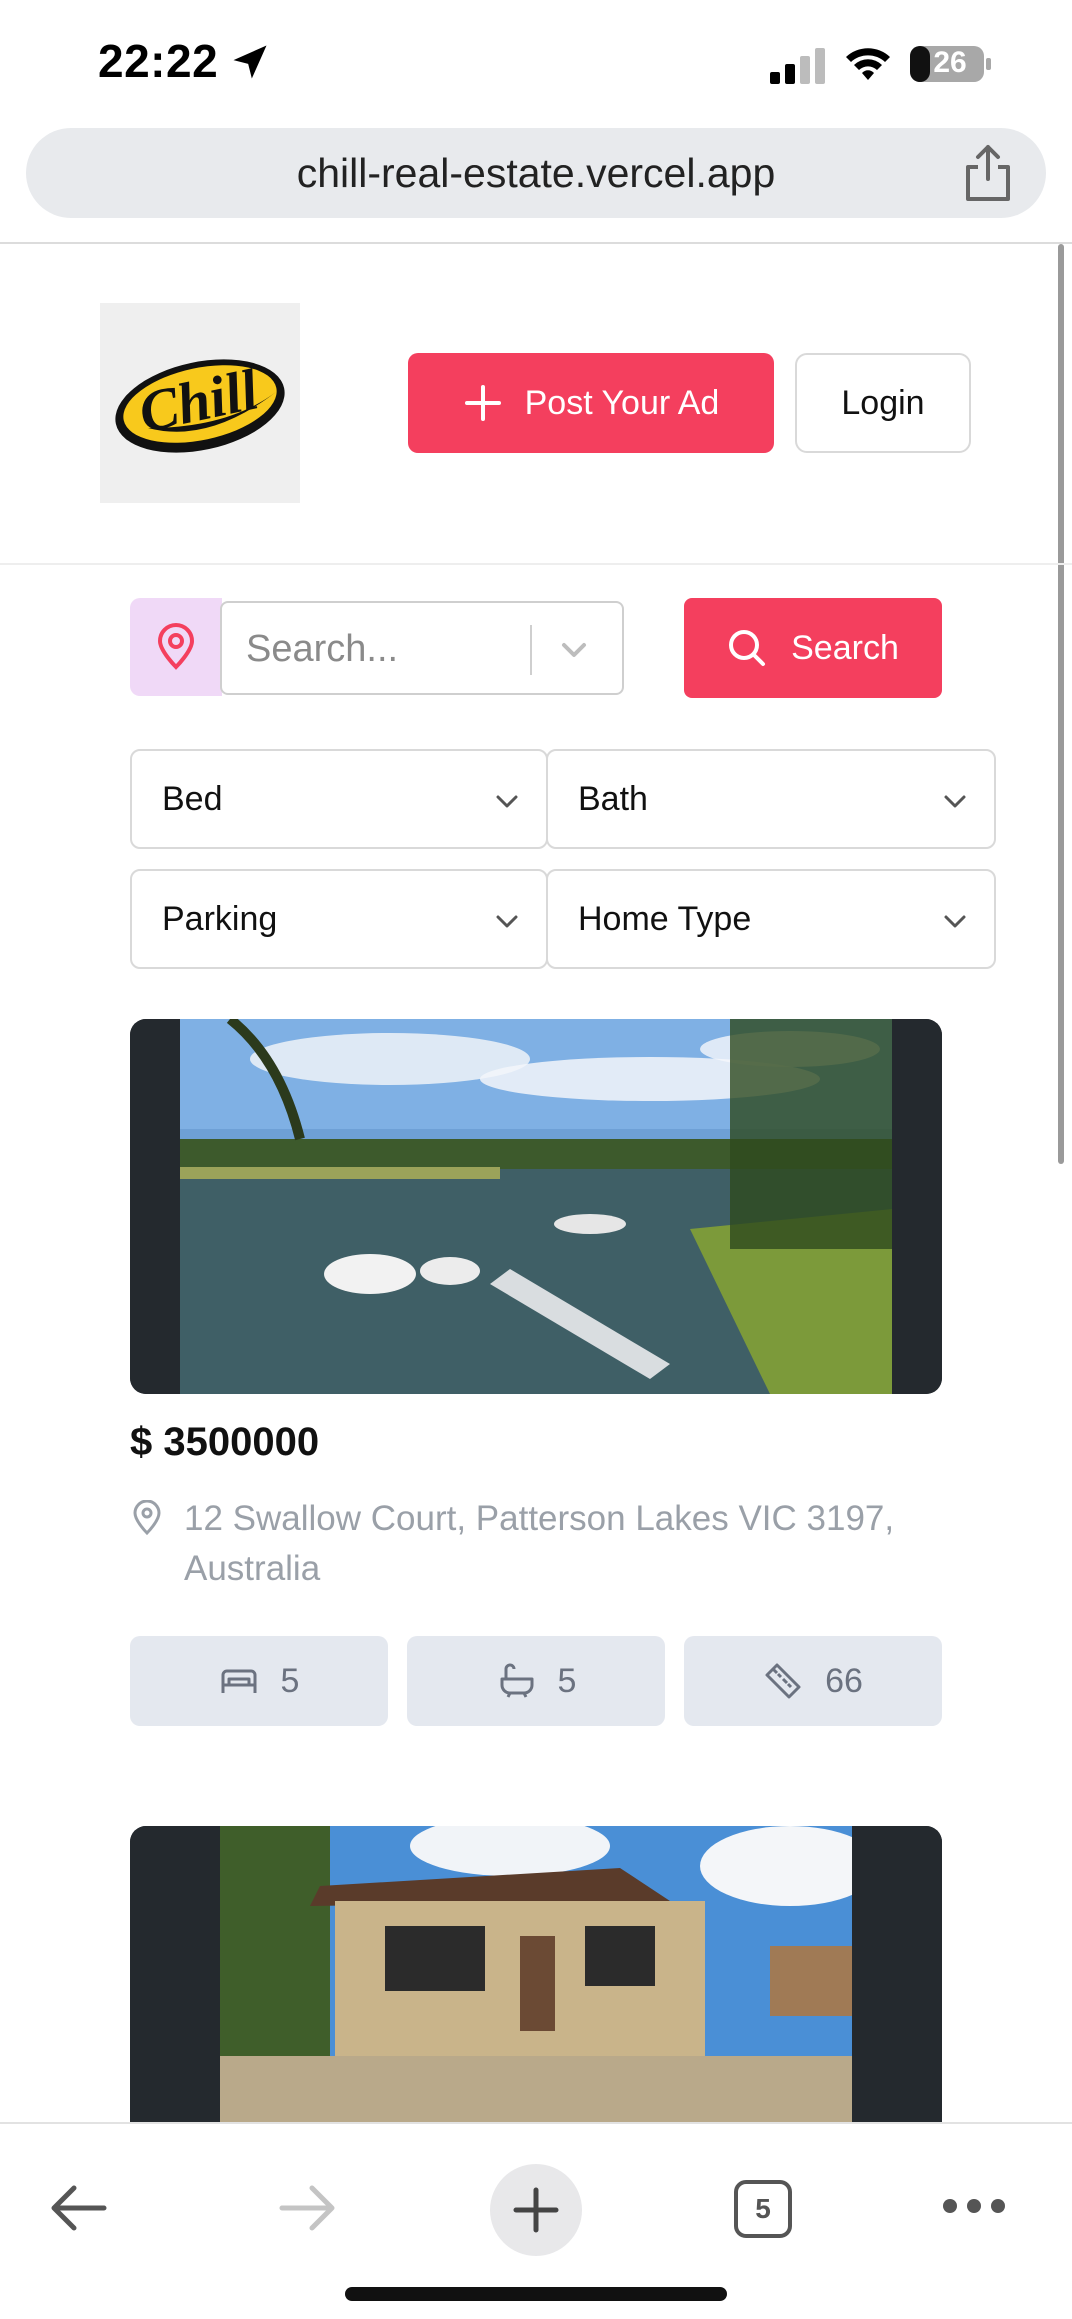 Image resolution: width=1072 pixels, height=2319 pixels. Describe the element at coordinates (517, 1680) in the screenshot. I see `bath-icon` at that location.